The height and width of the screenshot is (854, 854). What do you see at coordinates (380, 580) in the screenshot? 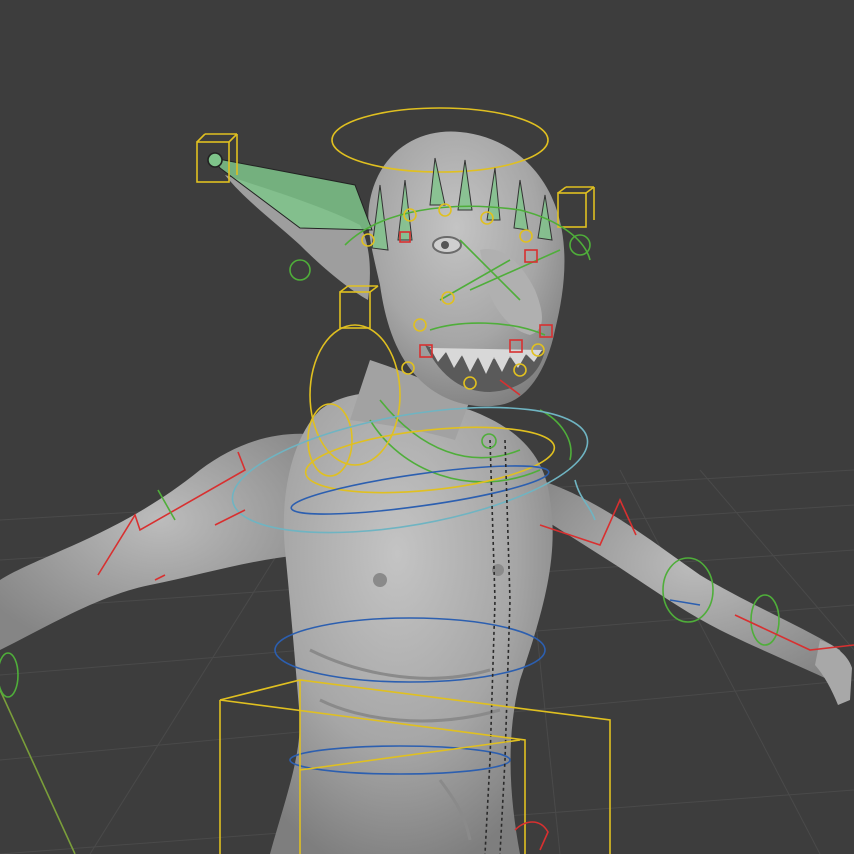
I see `nipple-left` at bounding box center [380, 580].